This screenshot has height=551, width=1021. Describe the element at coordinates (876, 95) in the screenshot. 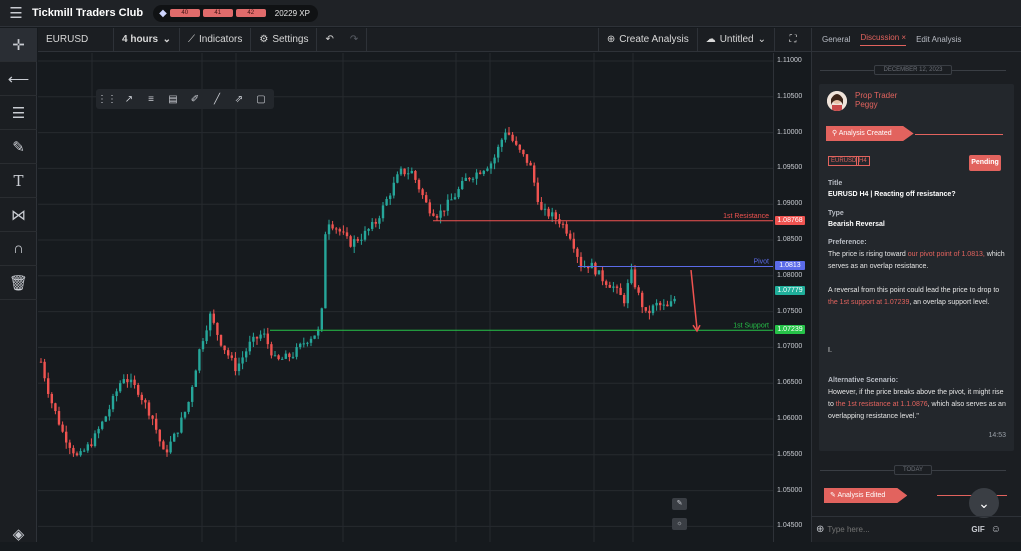

I see `author-role: Prop Trader` at that location.